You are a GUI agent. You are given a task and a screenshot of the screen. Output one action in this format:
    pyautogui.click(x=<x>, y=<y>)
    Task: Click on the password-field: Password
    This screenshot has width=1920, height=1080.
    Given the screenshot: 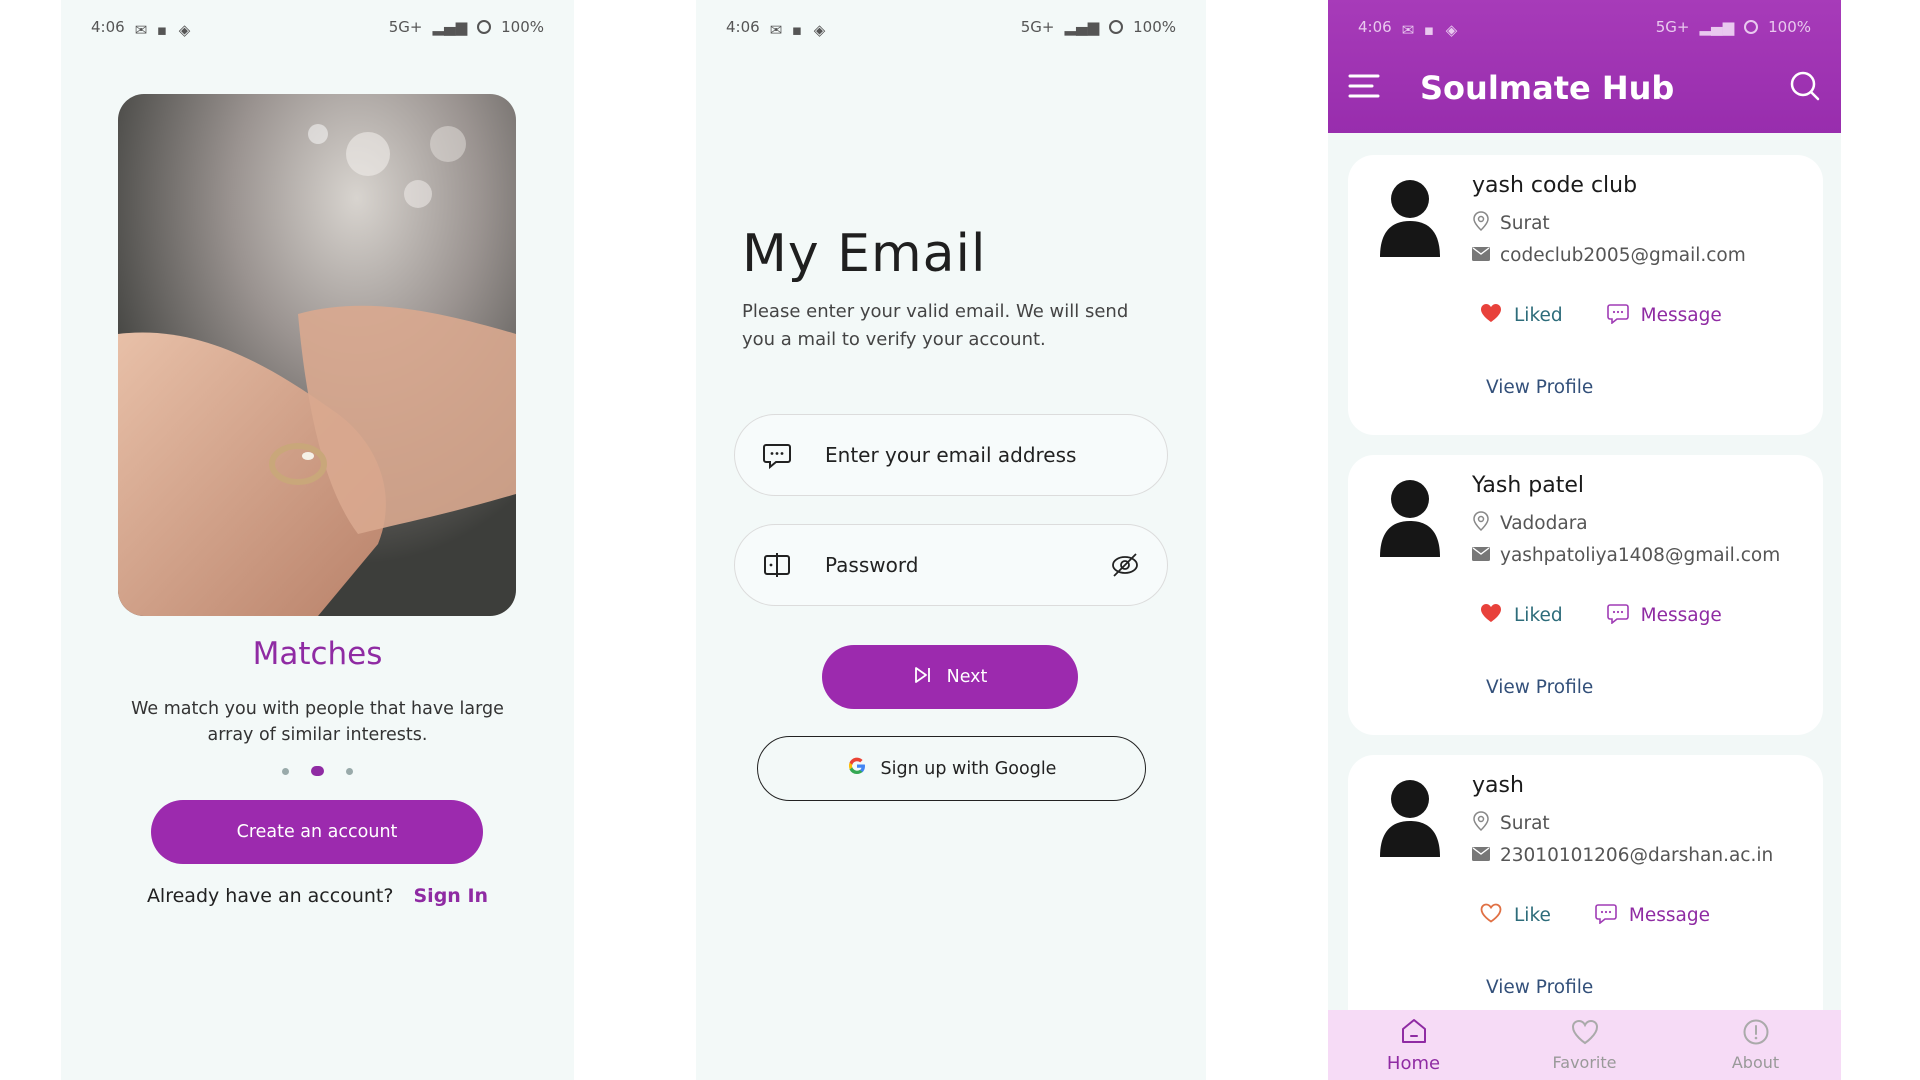 What is the action you would take?
    pyautogui.click(x=951, y=565)
    